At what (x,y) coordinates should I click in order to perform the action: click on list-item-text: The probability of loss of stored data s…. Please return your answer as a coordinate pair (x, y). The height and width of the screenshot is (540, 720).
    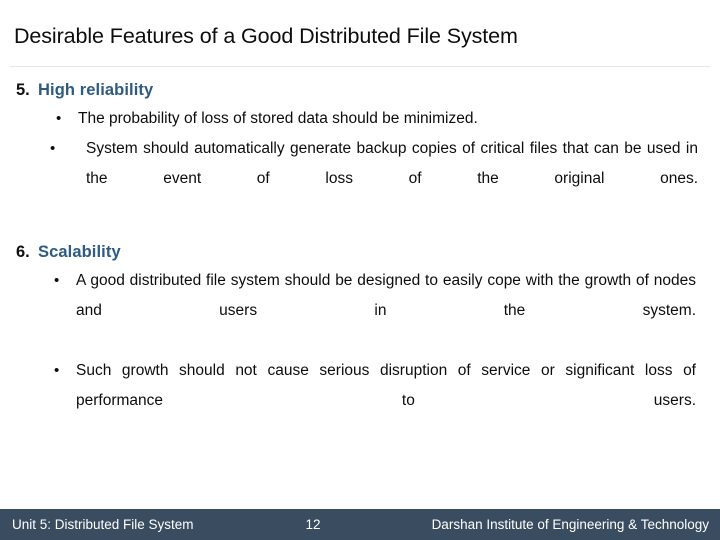
    Looking at the image, I should click on (278, 118).